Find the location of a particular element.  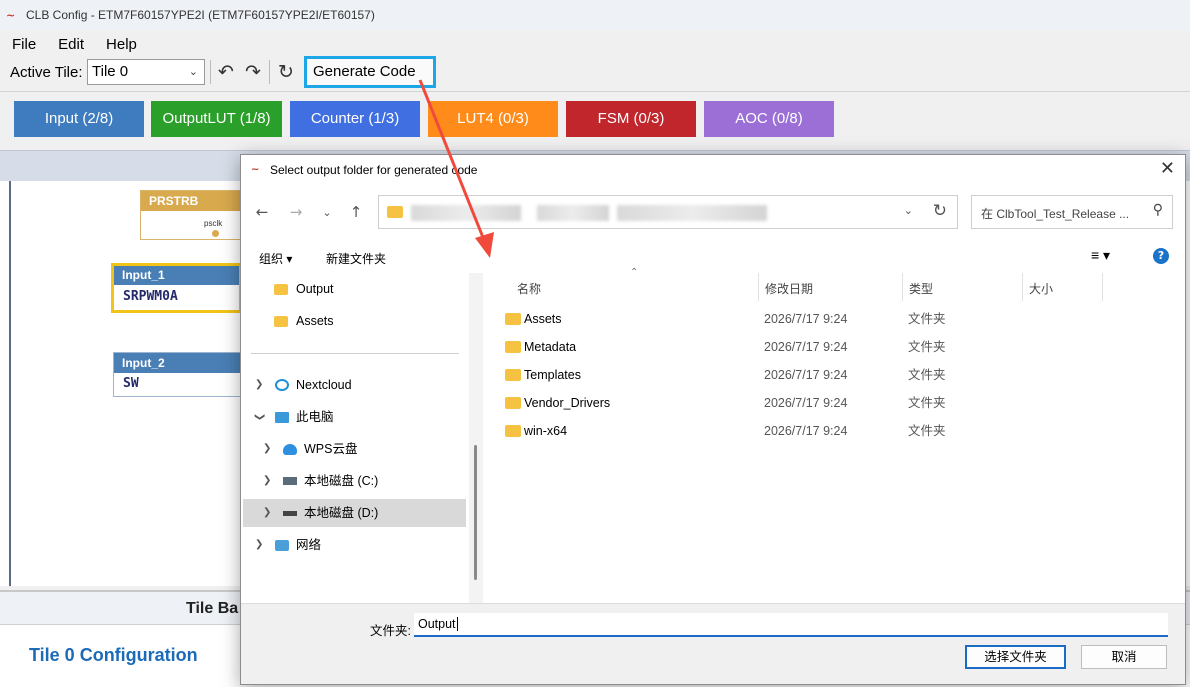

prstrb-node: PRSTRB psclk is located at coordinates (191, 215).